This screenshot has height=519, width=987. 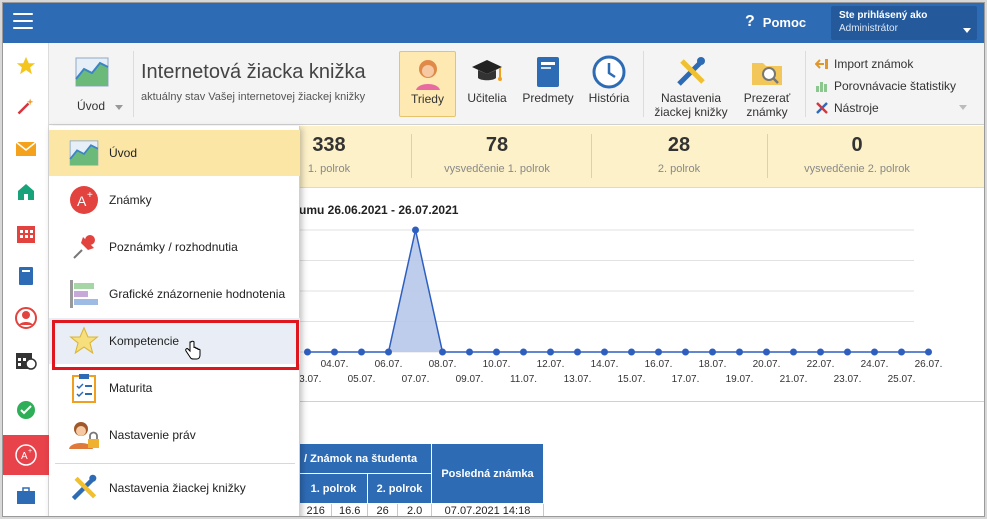 I want to click on stat-3-caption: 2. polrok, so click(x=679, y=169).